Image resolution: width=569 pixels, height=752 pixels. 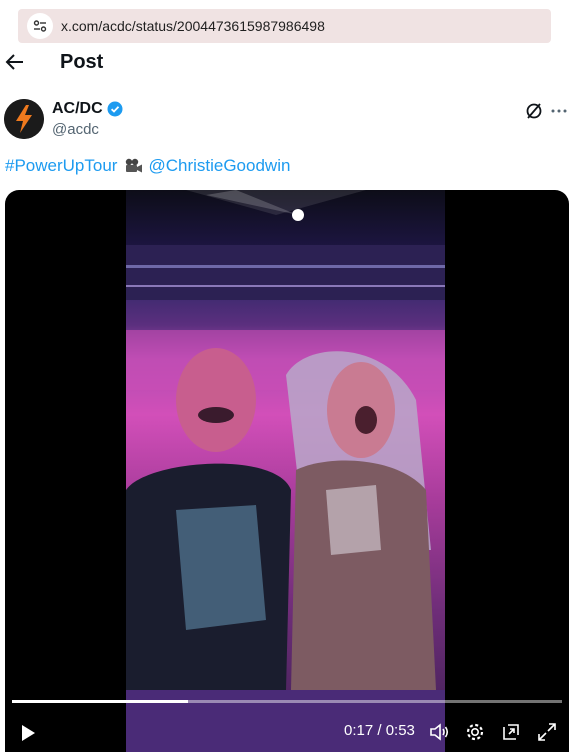 What do you see at coordinates (75, 129) in the screenshot?
I see `author-handle: @acdc` at bounding box center [75, 129].